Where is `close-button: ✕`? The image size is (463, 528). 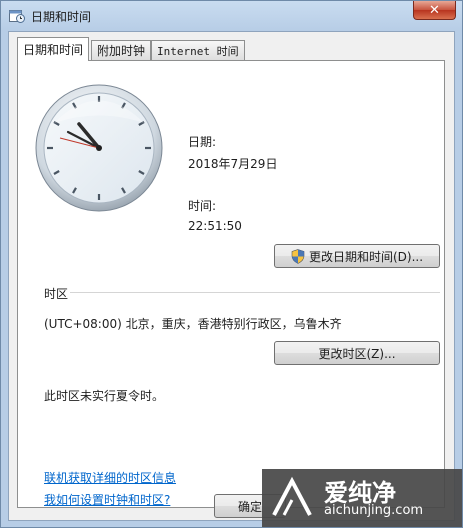 close-button: ✕ is located at coordinates (434, 10).